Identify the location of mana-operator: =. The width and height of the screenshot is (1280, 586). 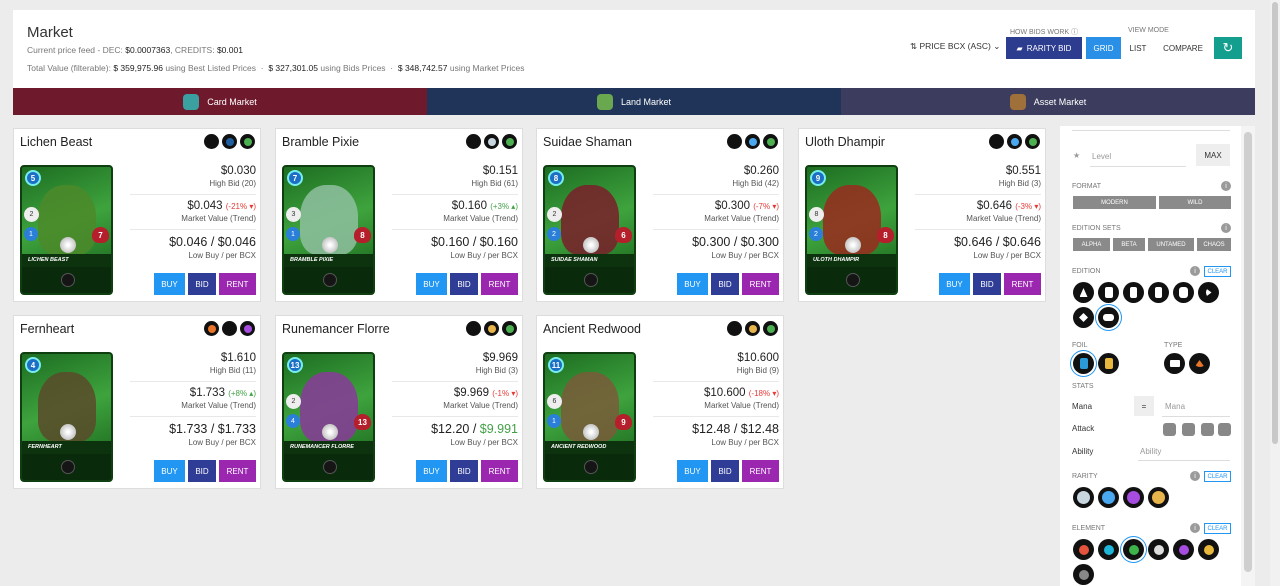
(1144, 406).